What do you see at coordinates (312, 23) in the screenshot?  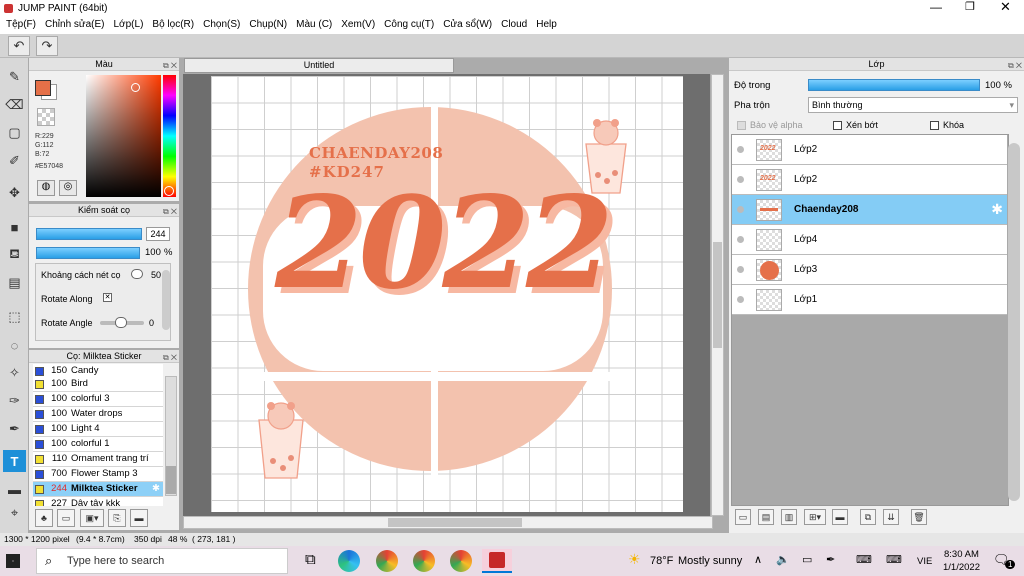 I see `menu-color: Màu (C)` at bounding box center [312, 23].